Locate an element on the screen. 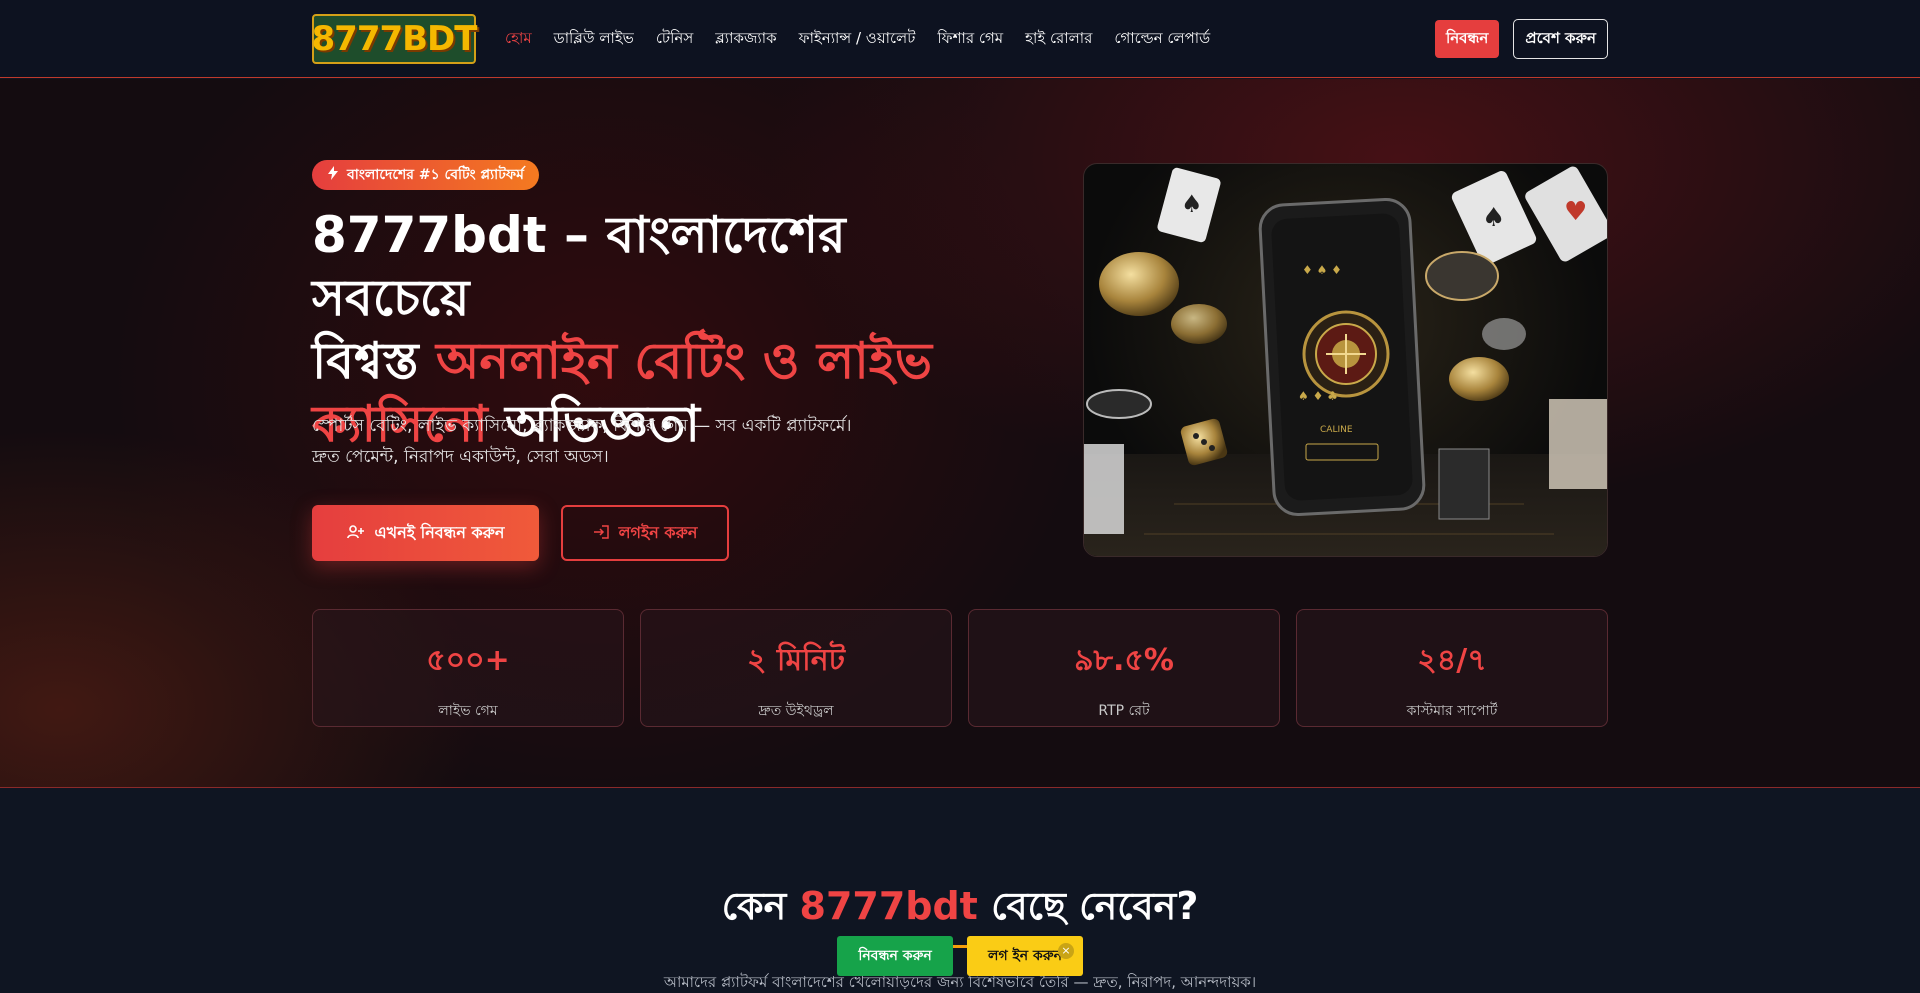 The image size is (1920, 993). lightning-icon is located at coordinates (333, 175).